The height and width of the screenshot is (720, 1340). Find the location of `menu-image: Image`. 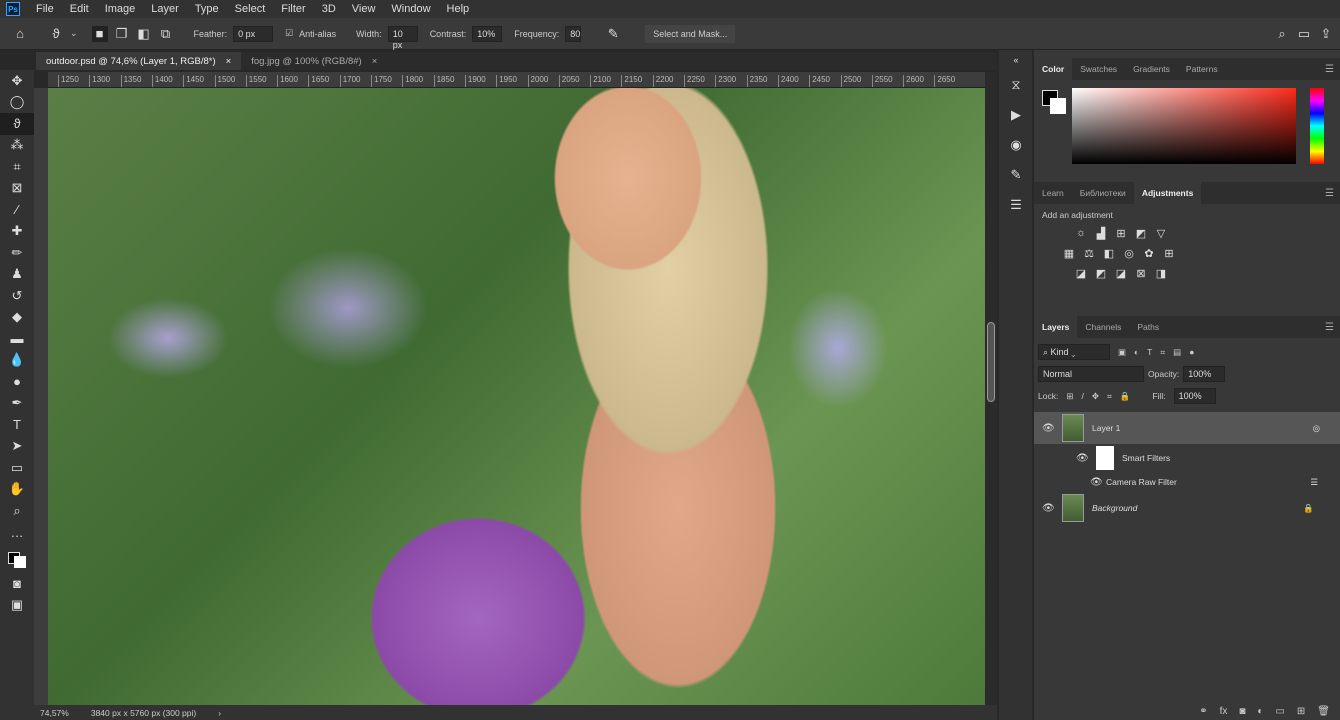

menu-image: Image is located at coordinates (120, 9).